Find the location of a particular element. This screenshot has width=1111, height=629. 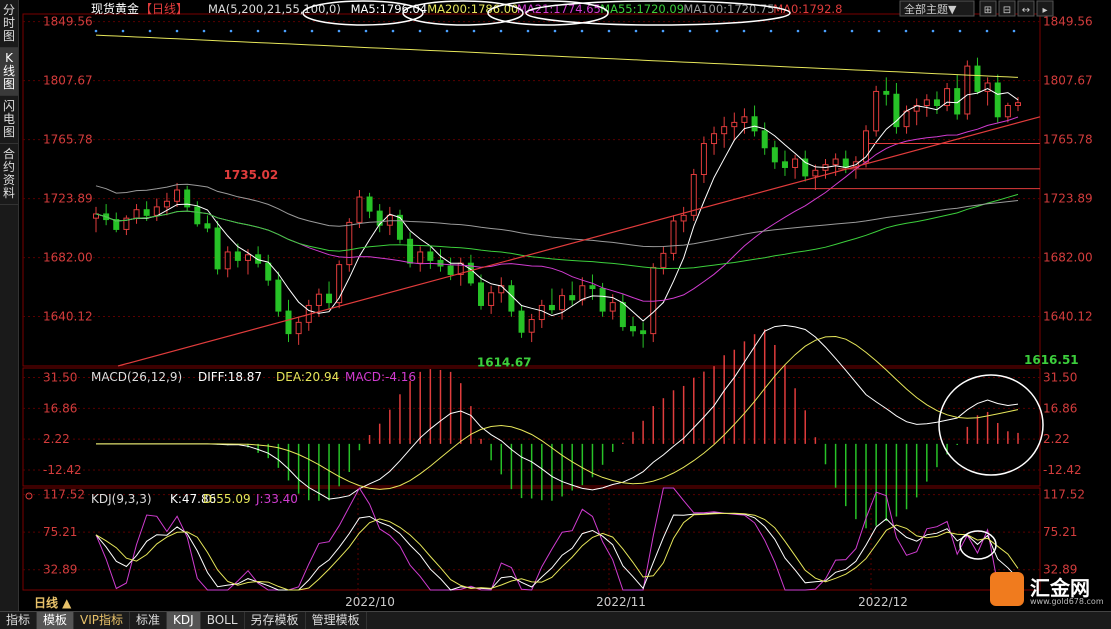

price-tick-right: 1682.00 is located at coordinates (1068, 258).